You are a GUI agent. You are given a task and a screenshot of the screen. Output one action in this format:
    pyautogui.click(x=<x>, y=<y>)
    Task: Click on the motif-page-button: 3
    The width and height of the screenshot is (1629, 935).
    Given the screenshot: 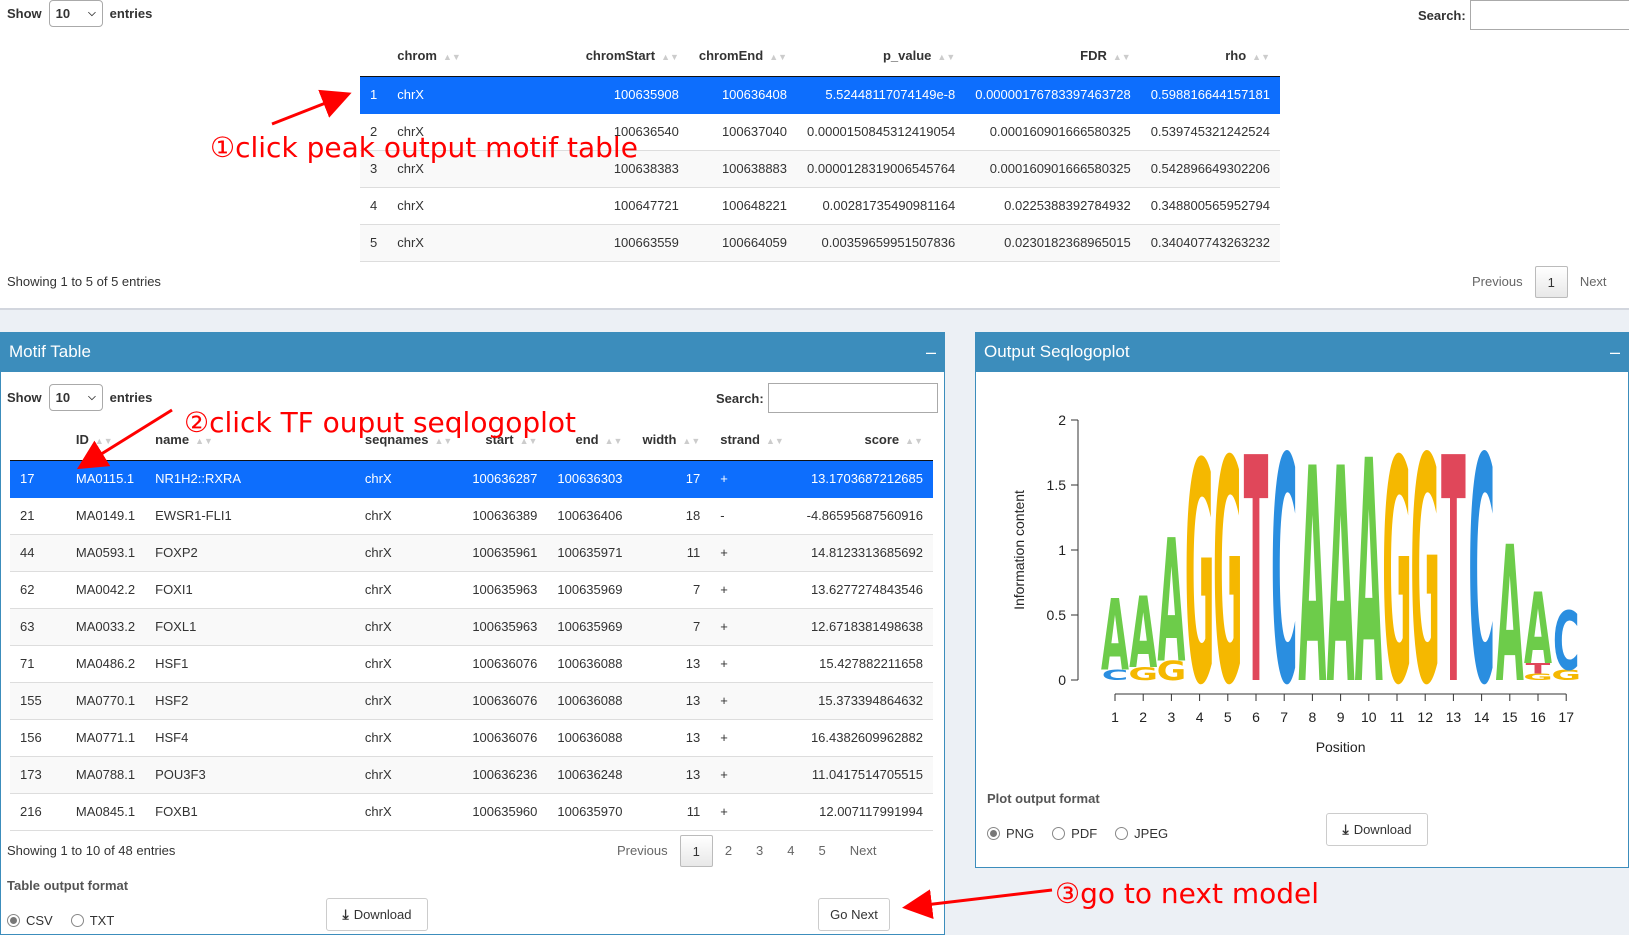 What is the action you would take?
    pyautogui.click(x=759, y=851)
    